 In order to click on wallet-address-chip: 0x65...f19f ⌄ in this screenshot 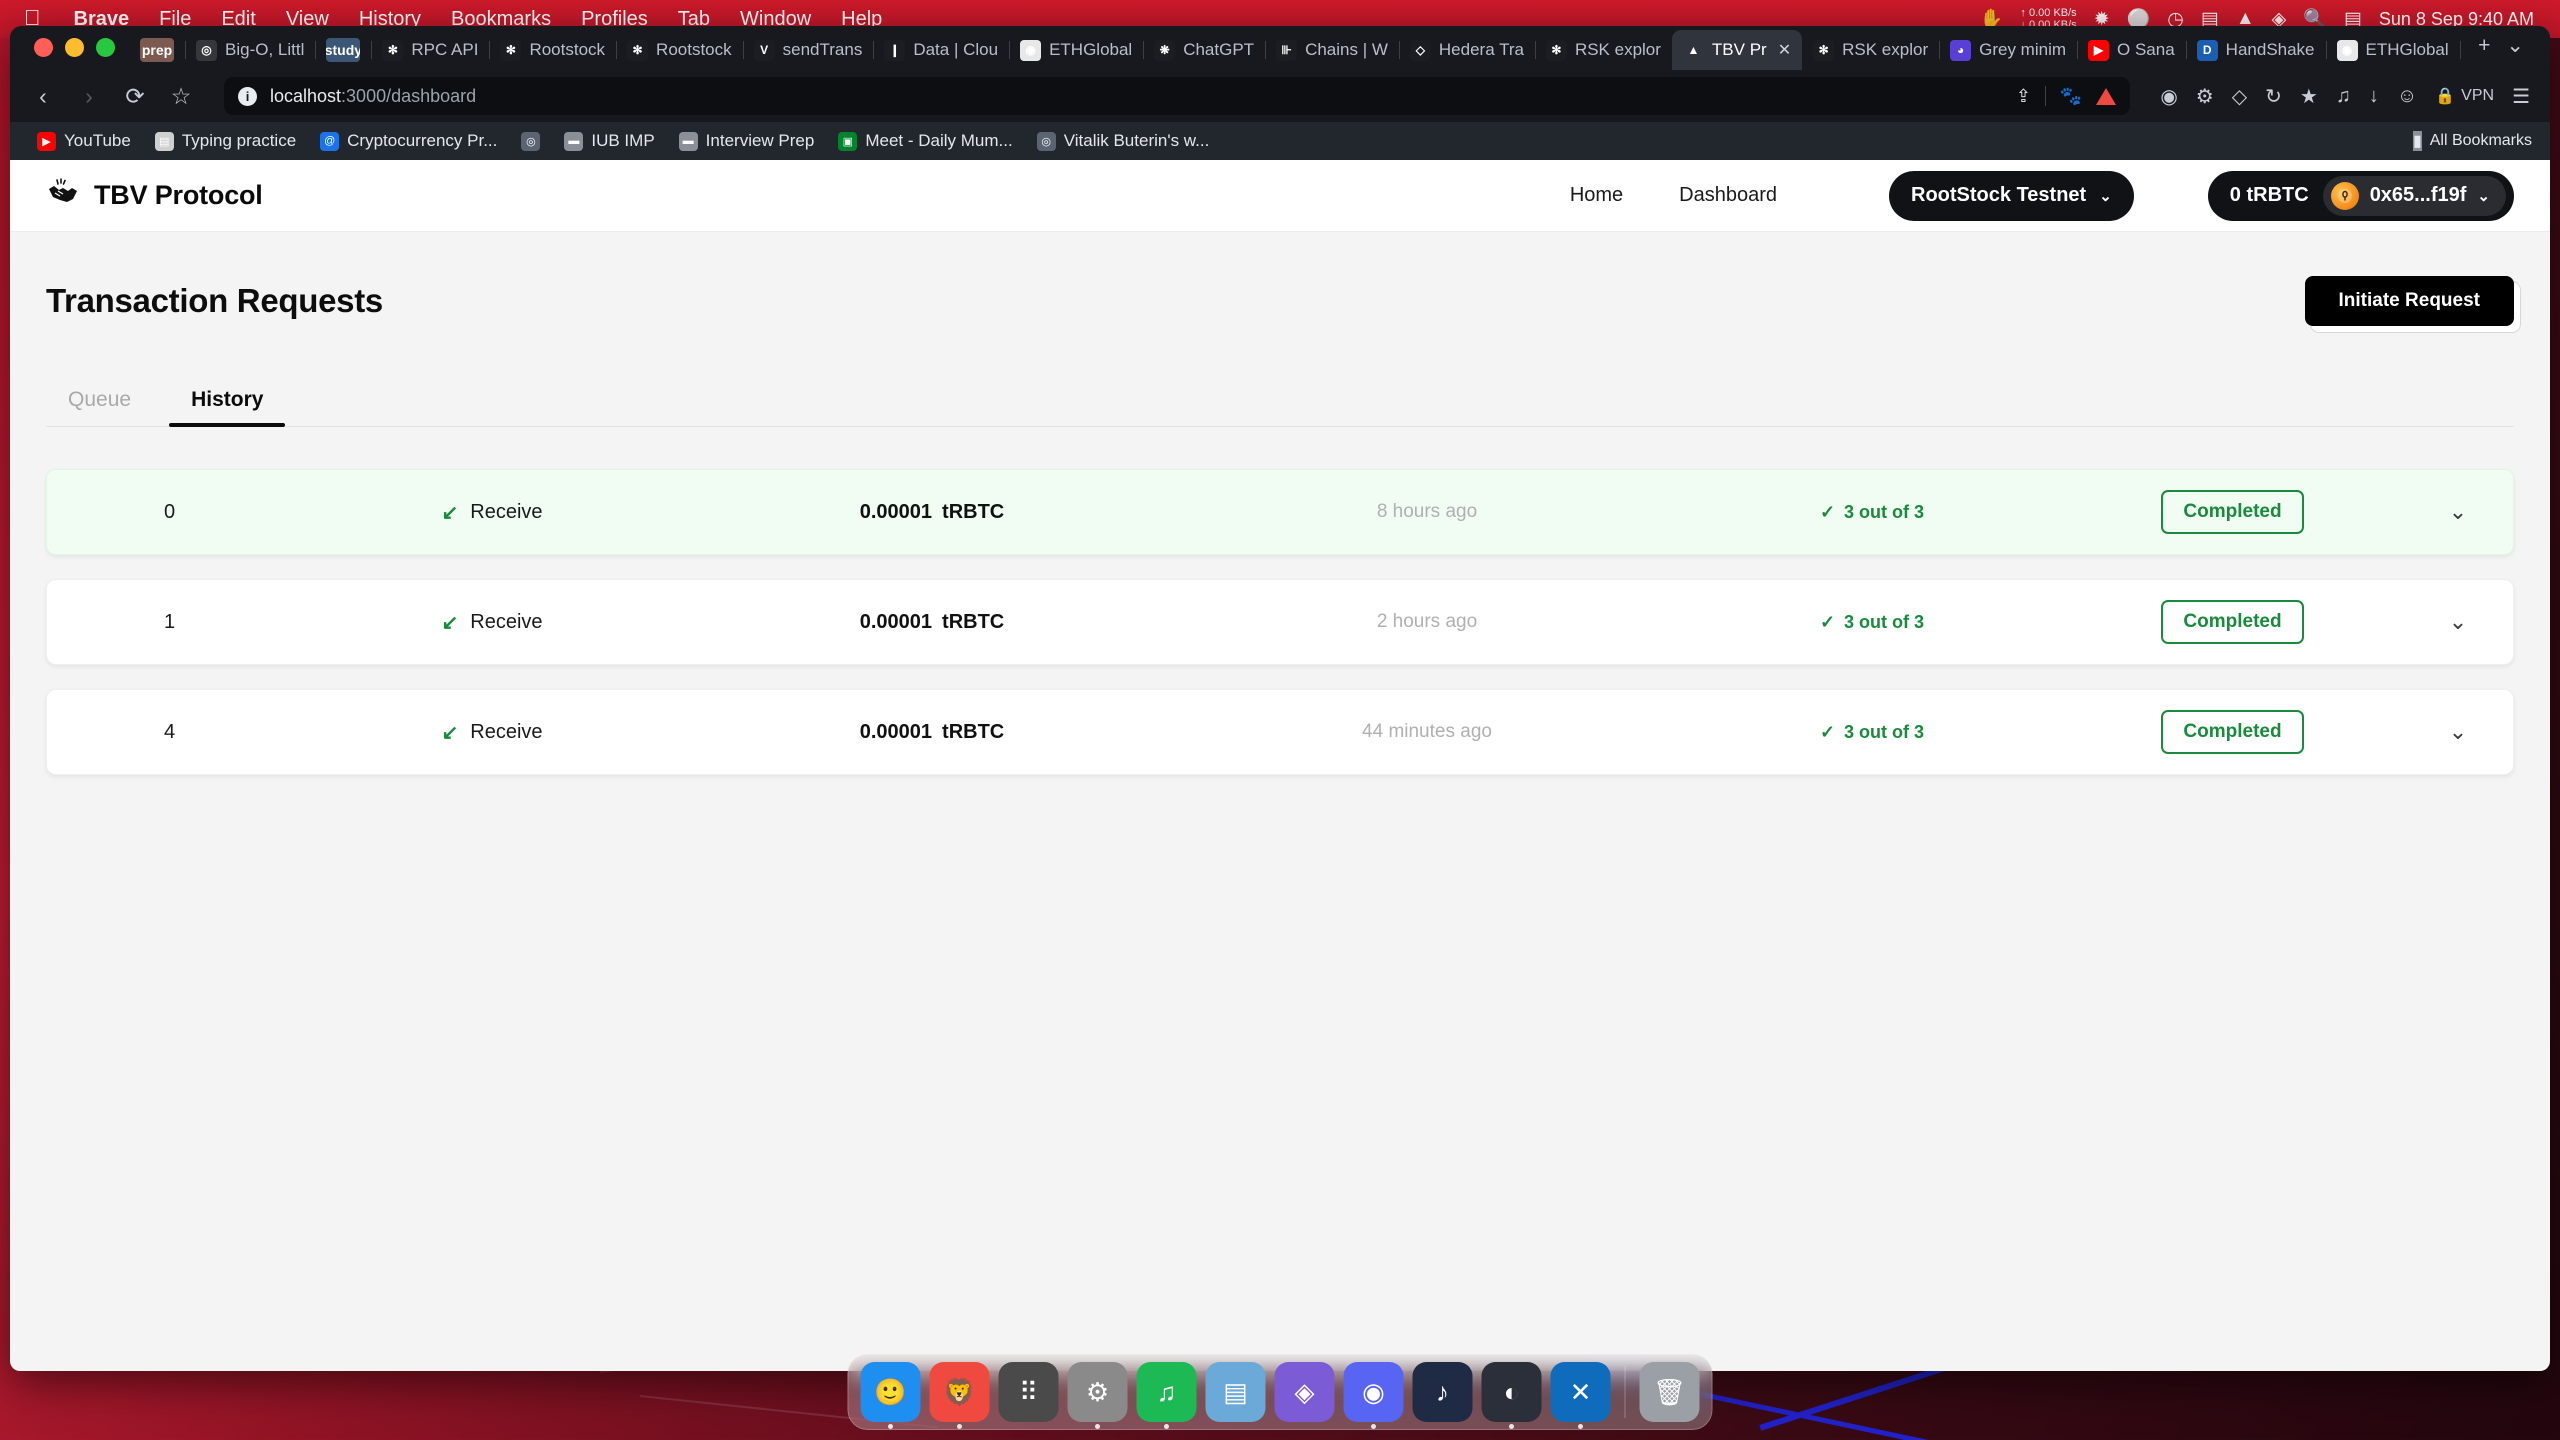, I will do `click(2414, 195)`.